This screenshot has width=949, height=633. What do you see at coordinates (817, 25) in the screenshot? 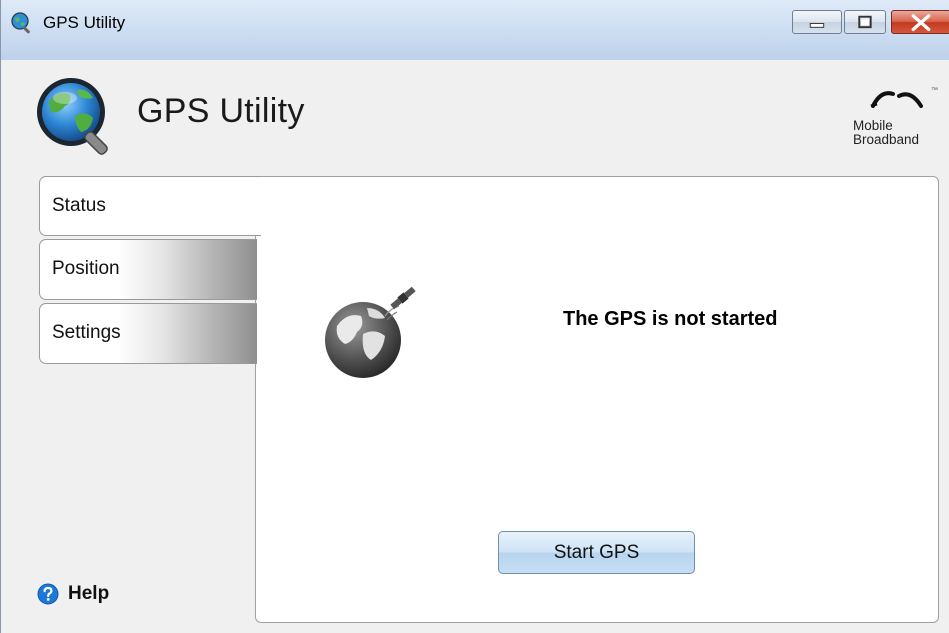
I see `minimize-icon` at bounding box center [817, 25].